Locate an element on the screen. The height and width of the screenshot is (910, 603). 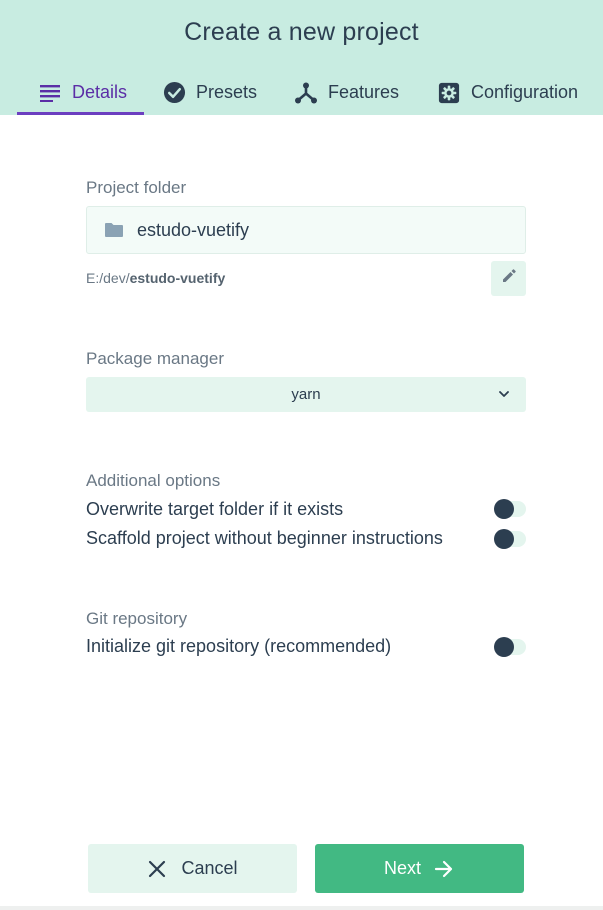
edit-path-button is located at coordinates (508, 278).